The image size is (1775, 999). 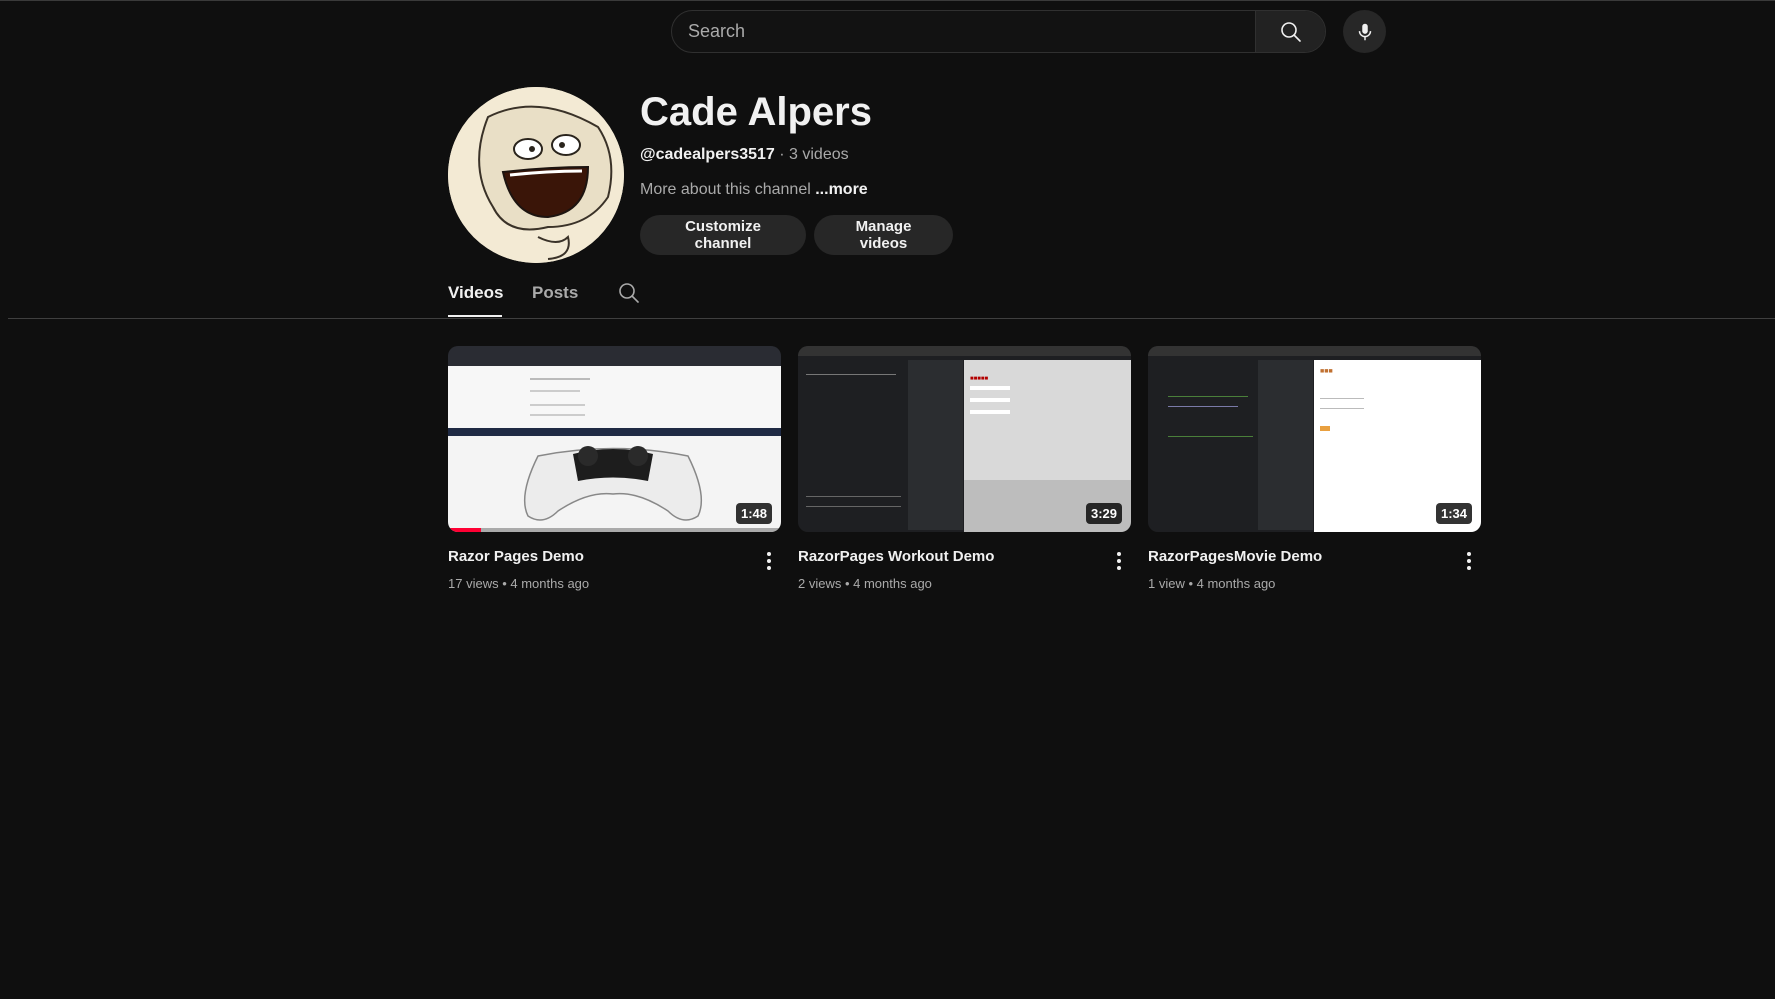 I want to click on thumbnail-form-area, so click(x=614, y=397).